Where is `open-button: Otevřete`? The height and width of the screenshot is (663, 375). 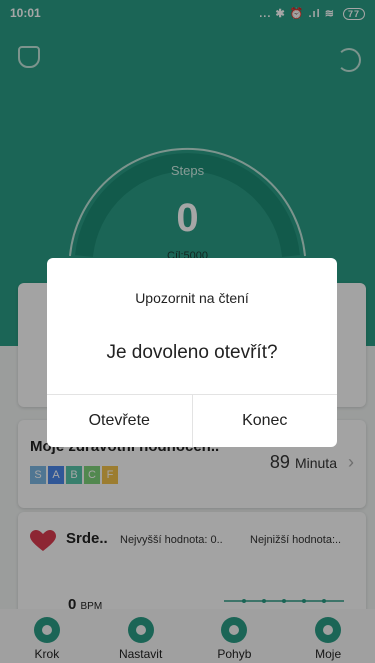
open-button: Otevřete is located at coordinates (119, 421).